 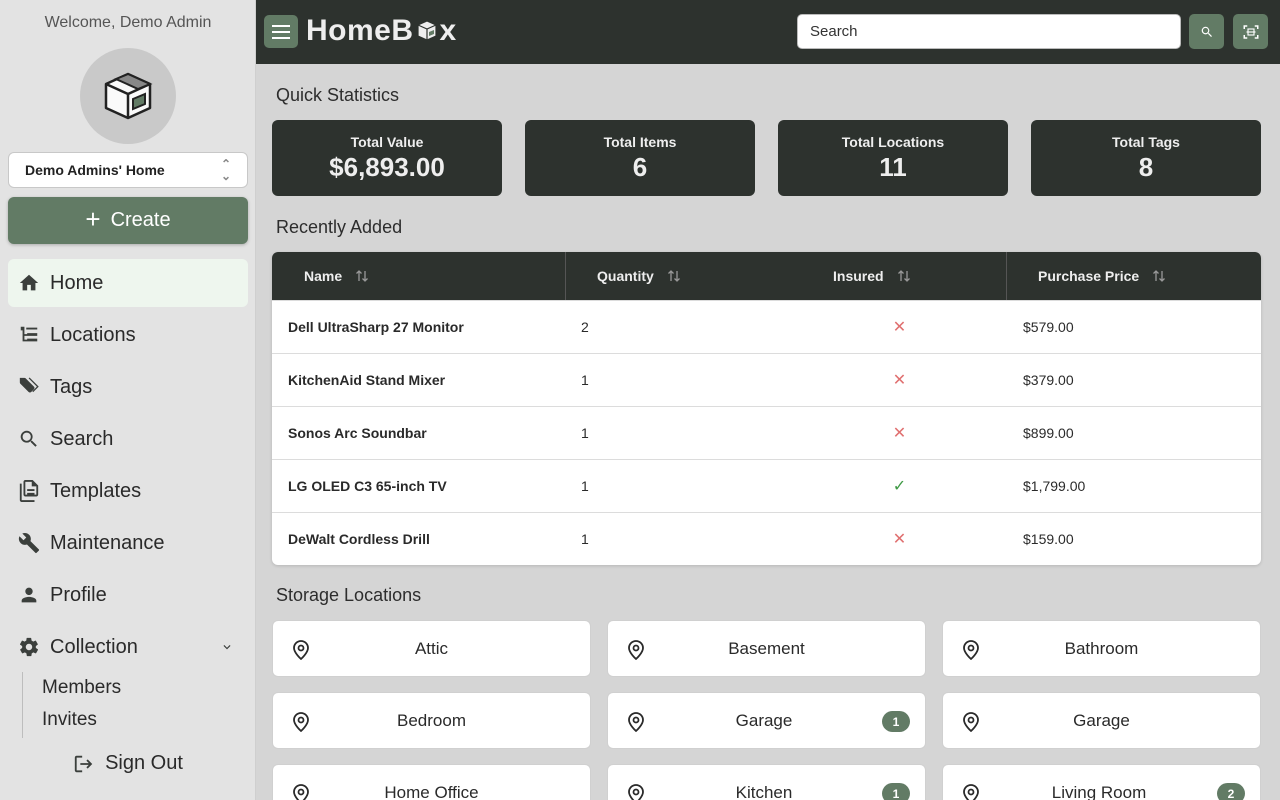 I want to click on table-row: LG OLED C3 65-inch TV 1 ✓ $1,799.00, so click(x=766, y=485).